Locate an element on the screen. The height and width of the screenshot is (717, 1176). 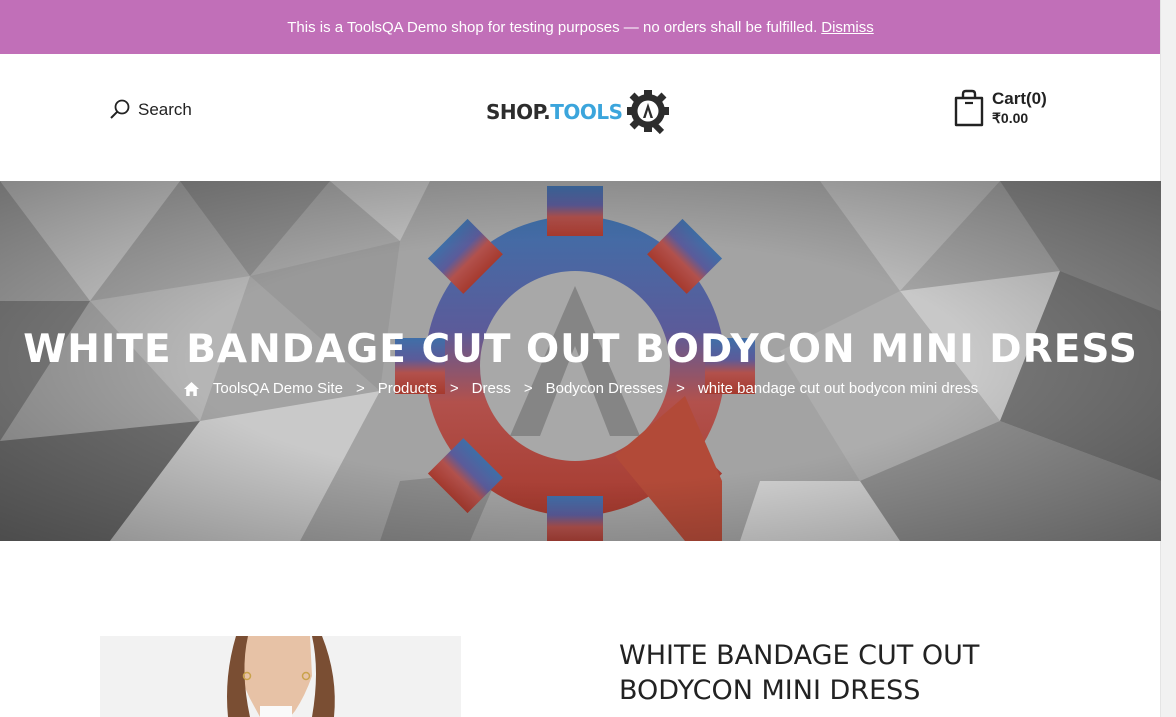
cart-count-label: Cart(0) is located at coordinates (1019, 99).